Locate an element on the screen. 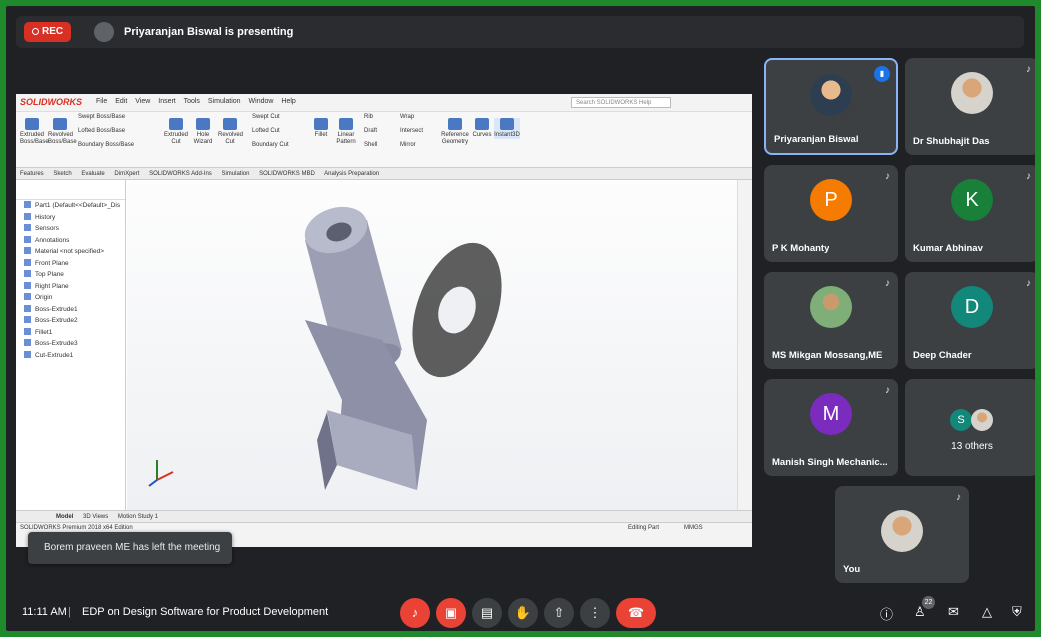 The width and height of the screenshot is (1041, 637). ribbon-revolved-boss: Revolved Boss/Base is located at coordinates (62, 132).